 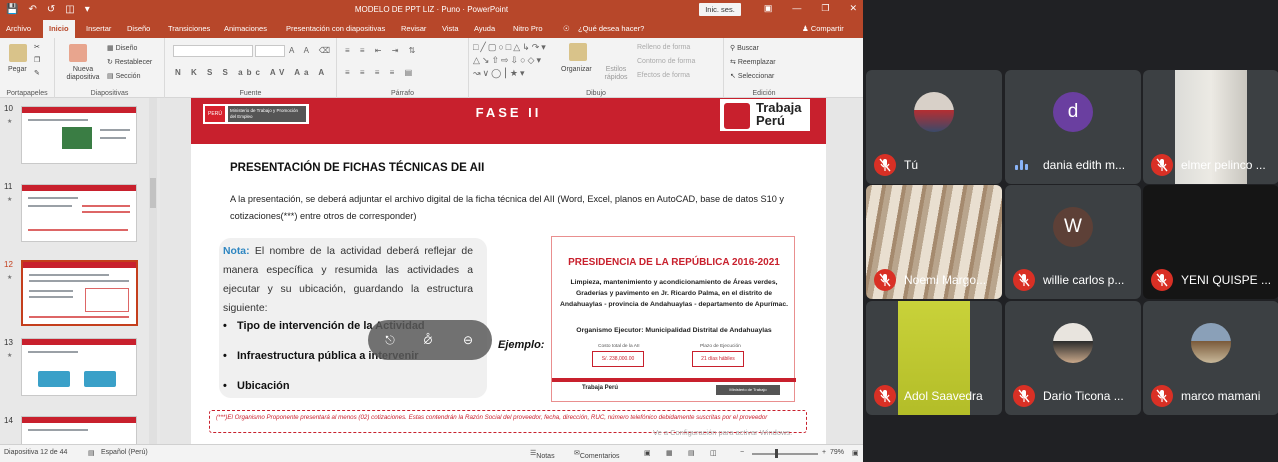 I want to click on reading-view-icon: ▤, so click(x=691, y=453).